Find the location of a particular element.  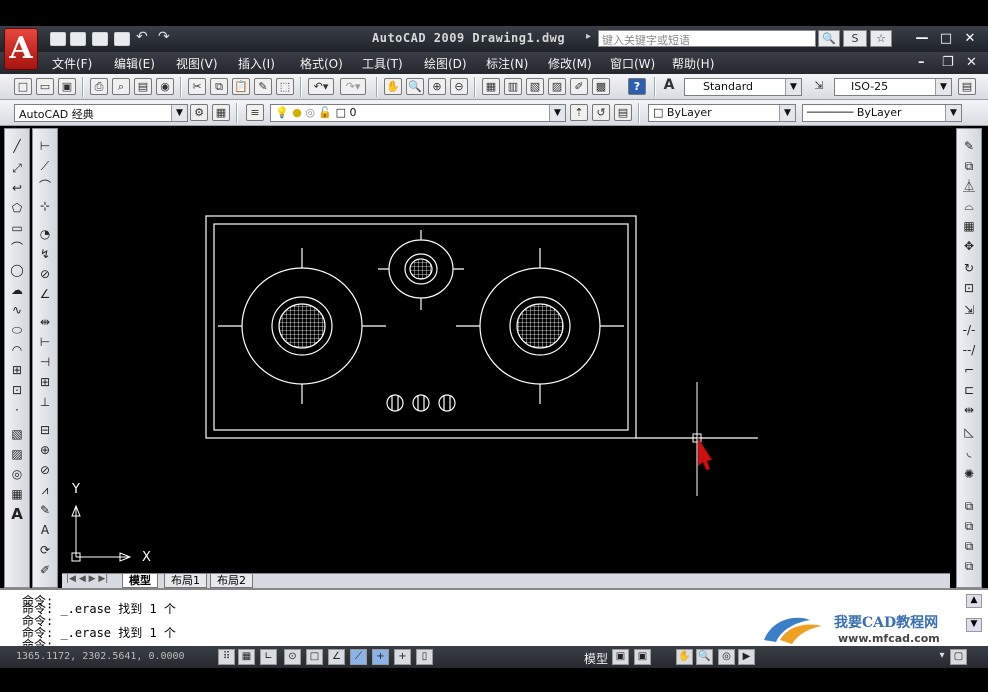

3d-dwf-icon: ◉ is located at coordinates (165, 86).